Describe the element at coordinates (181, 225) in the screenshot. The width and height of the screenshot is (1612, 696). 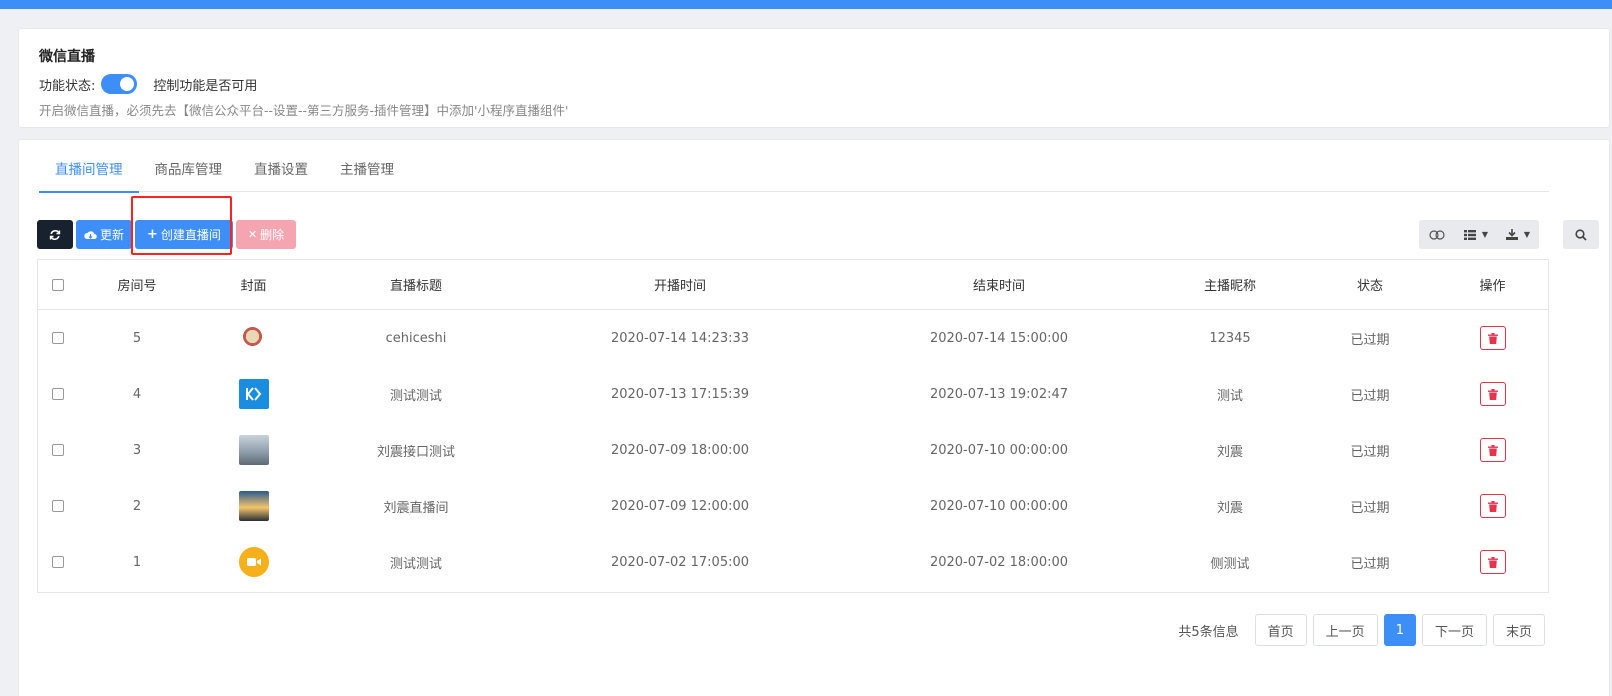
I see `highlight-box` at that location.